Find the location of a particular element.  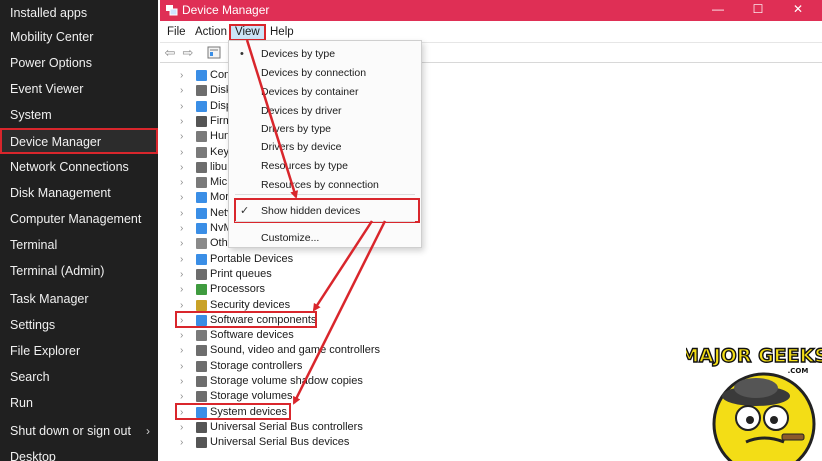

winx-item-label: Settings is located at coordinates (33, 325).